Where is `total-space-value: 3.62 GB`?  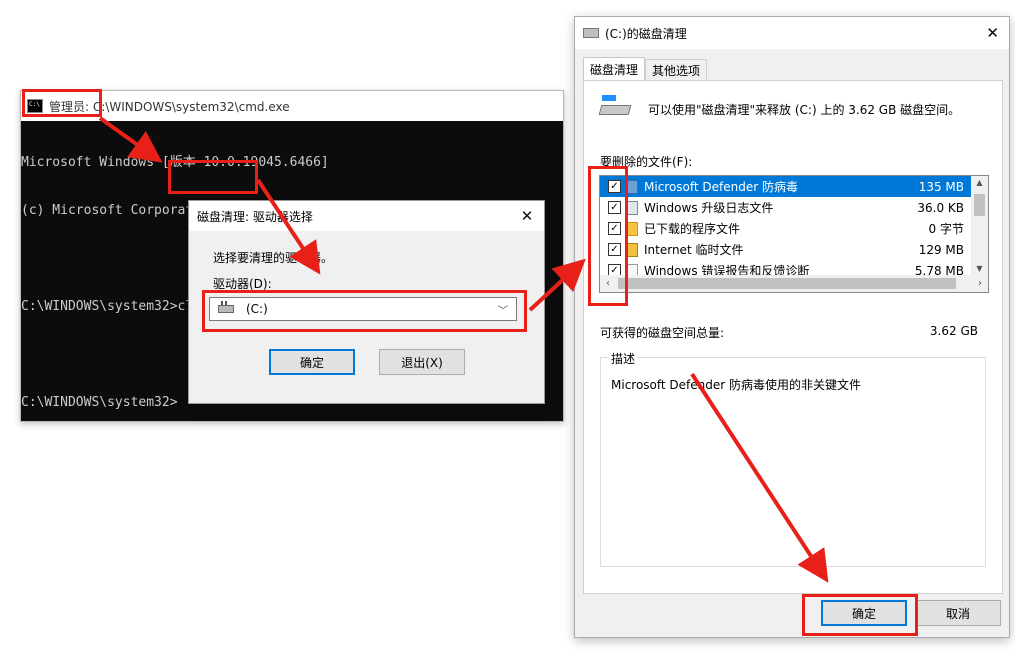
total-space-value: 3.62 GB is located at coordinates (953, 331).